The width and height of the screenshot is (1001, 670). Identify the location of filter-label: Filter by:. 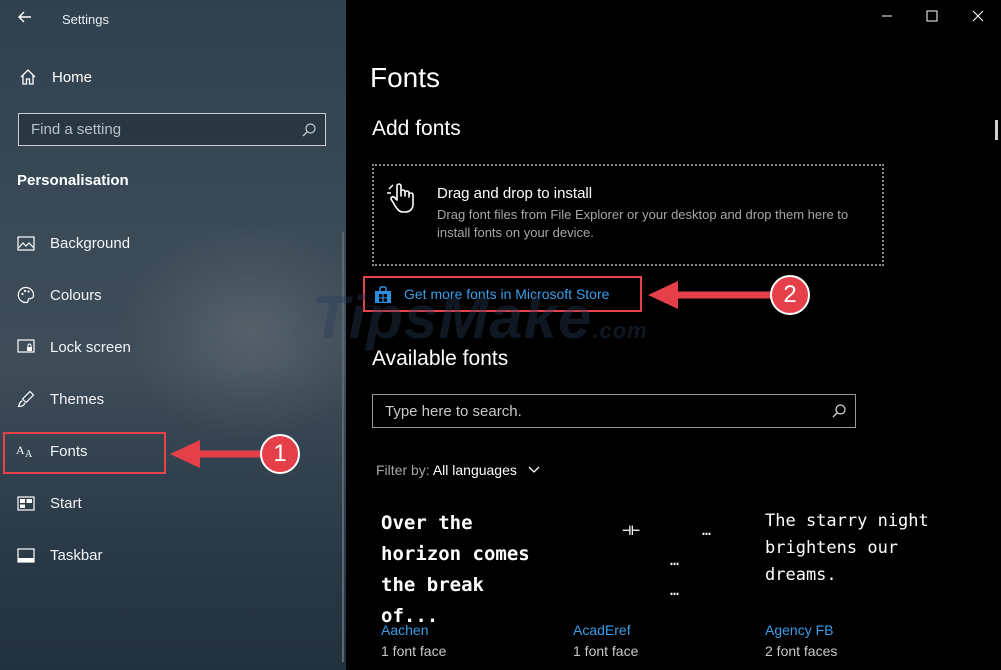
(403, 470).